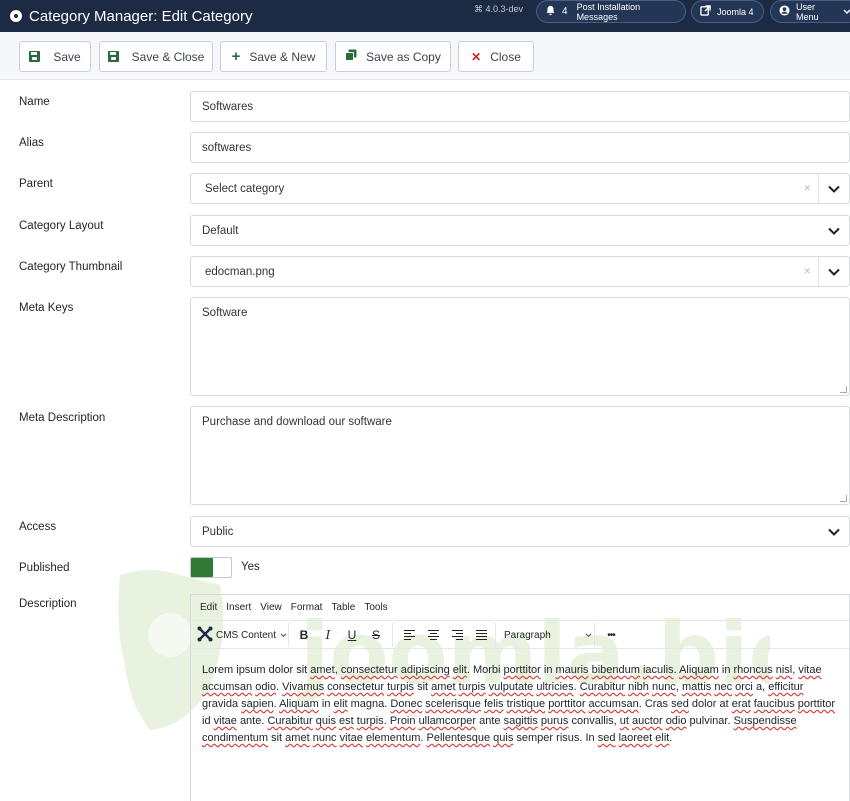 The image size is (850, 801). Describe the element at coordinates (611, 635) in the screenshot. I see `more-options-button: •••` at that location.